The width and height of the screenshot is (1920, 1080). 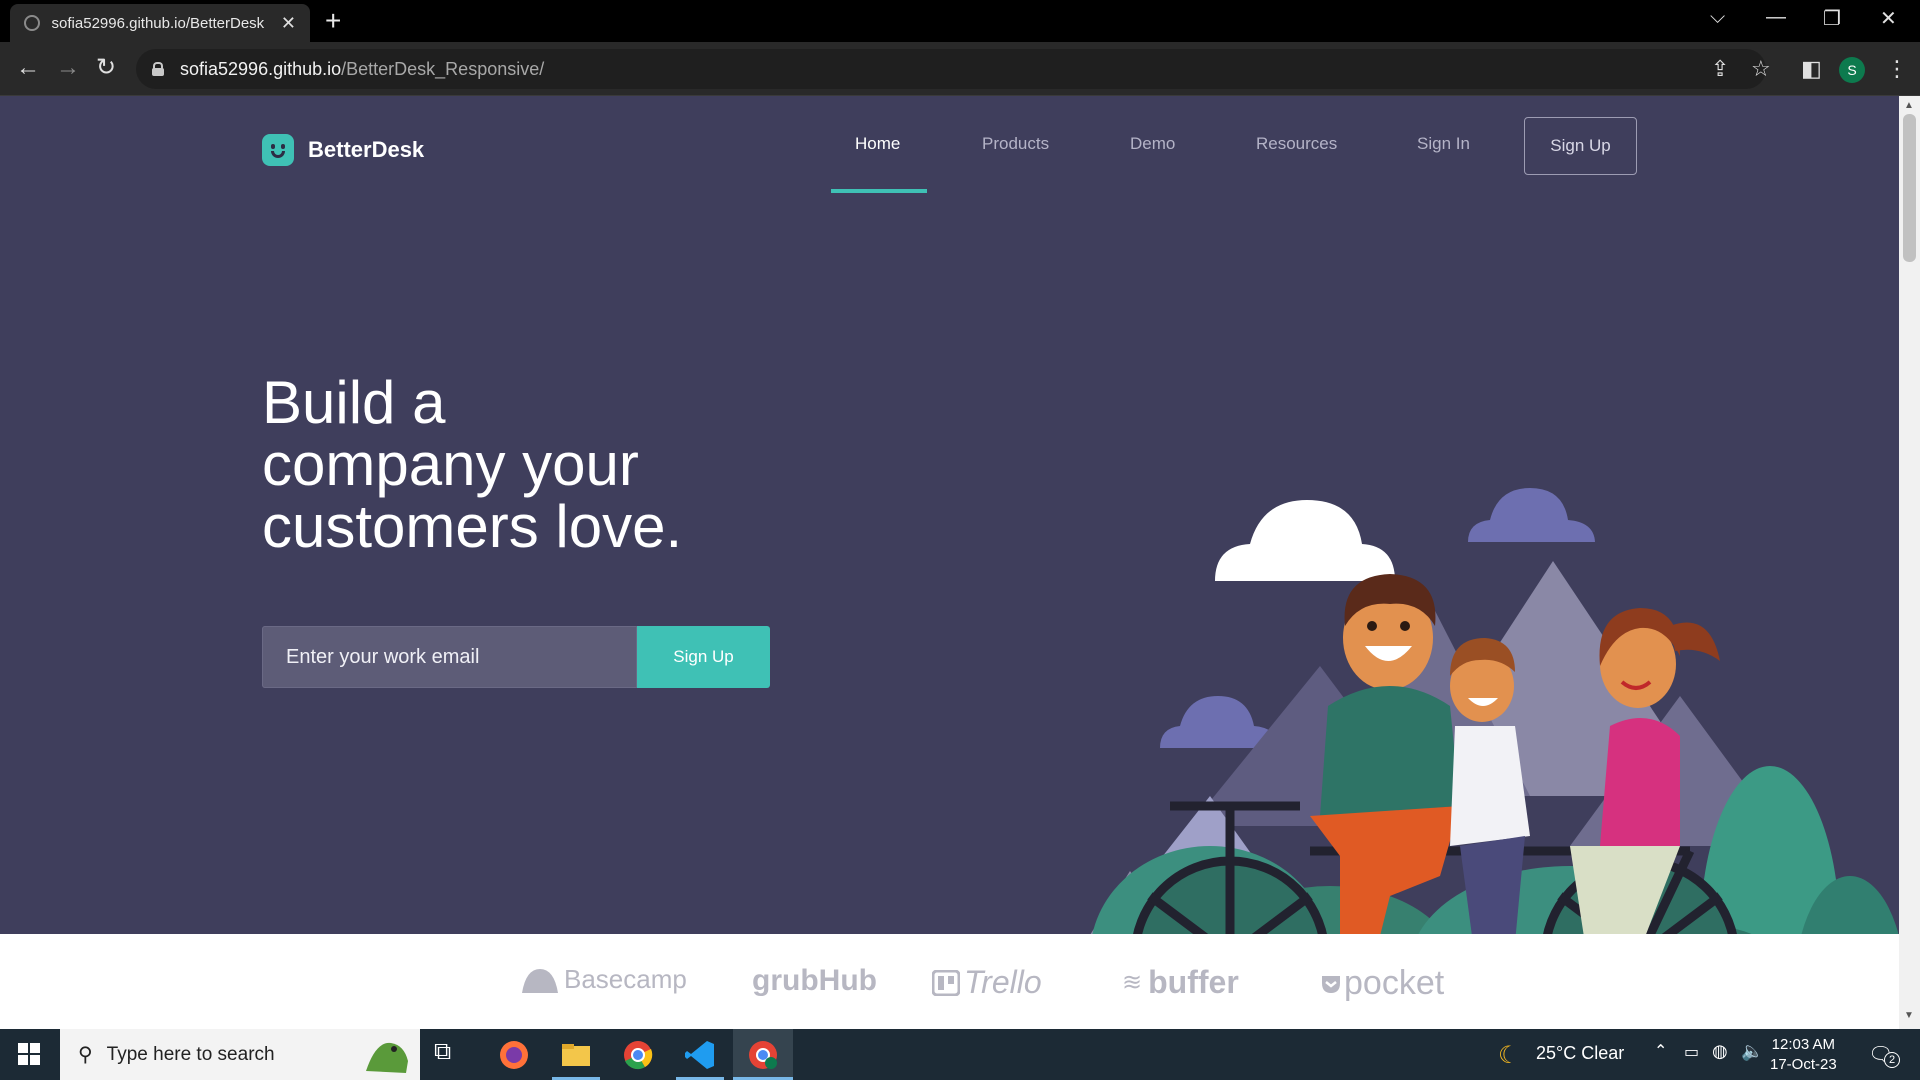 I want to click on logo-name: pocket, so click(x=1394, y=983).